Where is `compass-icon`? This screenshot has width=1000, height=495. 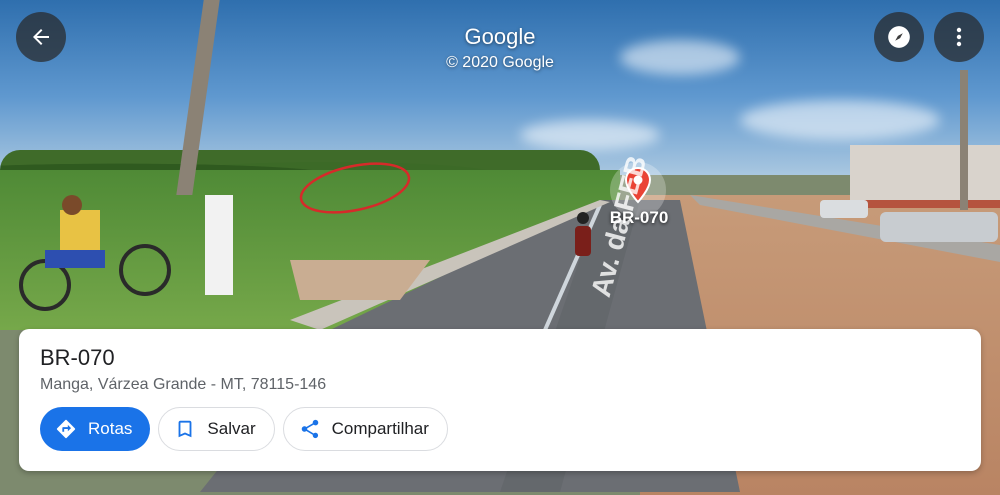 compass-icon is located at coordinates (899, 37).